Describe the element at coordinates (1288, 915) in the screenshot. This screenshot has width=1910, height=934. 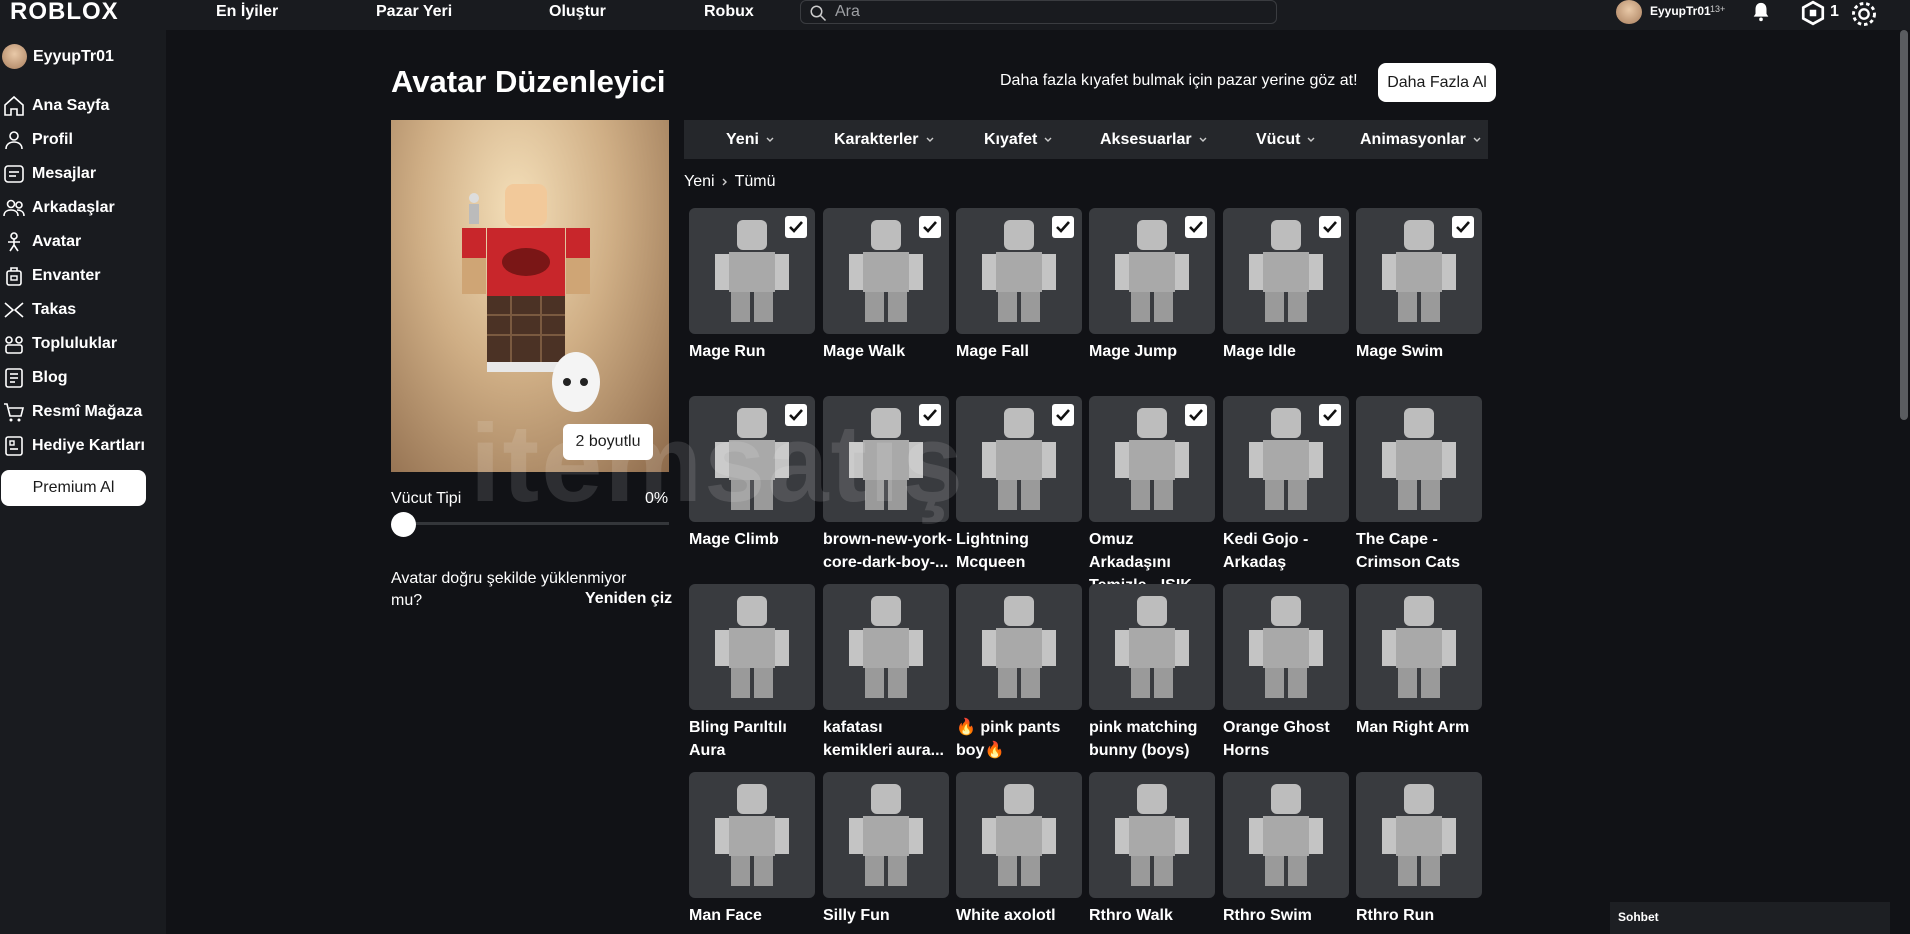
I see `item-name: Rthro Swim` at that location.